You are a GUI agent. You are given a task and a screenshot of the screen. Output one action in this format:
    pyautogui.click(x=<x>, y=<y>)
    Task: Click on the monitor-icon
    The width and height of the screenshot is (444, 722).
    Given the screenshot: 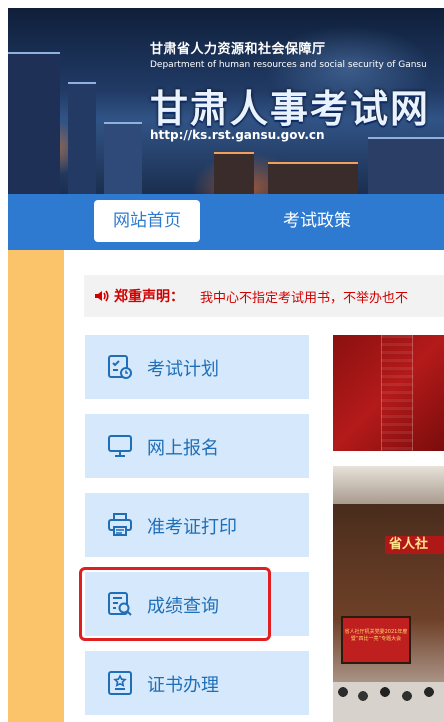 What is the action you would take?
    pyautogui.click(x=120, y=446)
    